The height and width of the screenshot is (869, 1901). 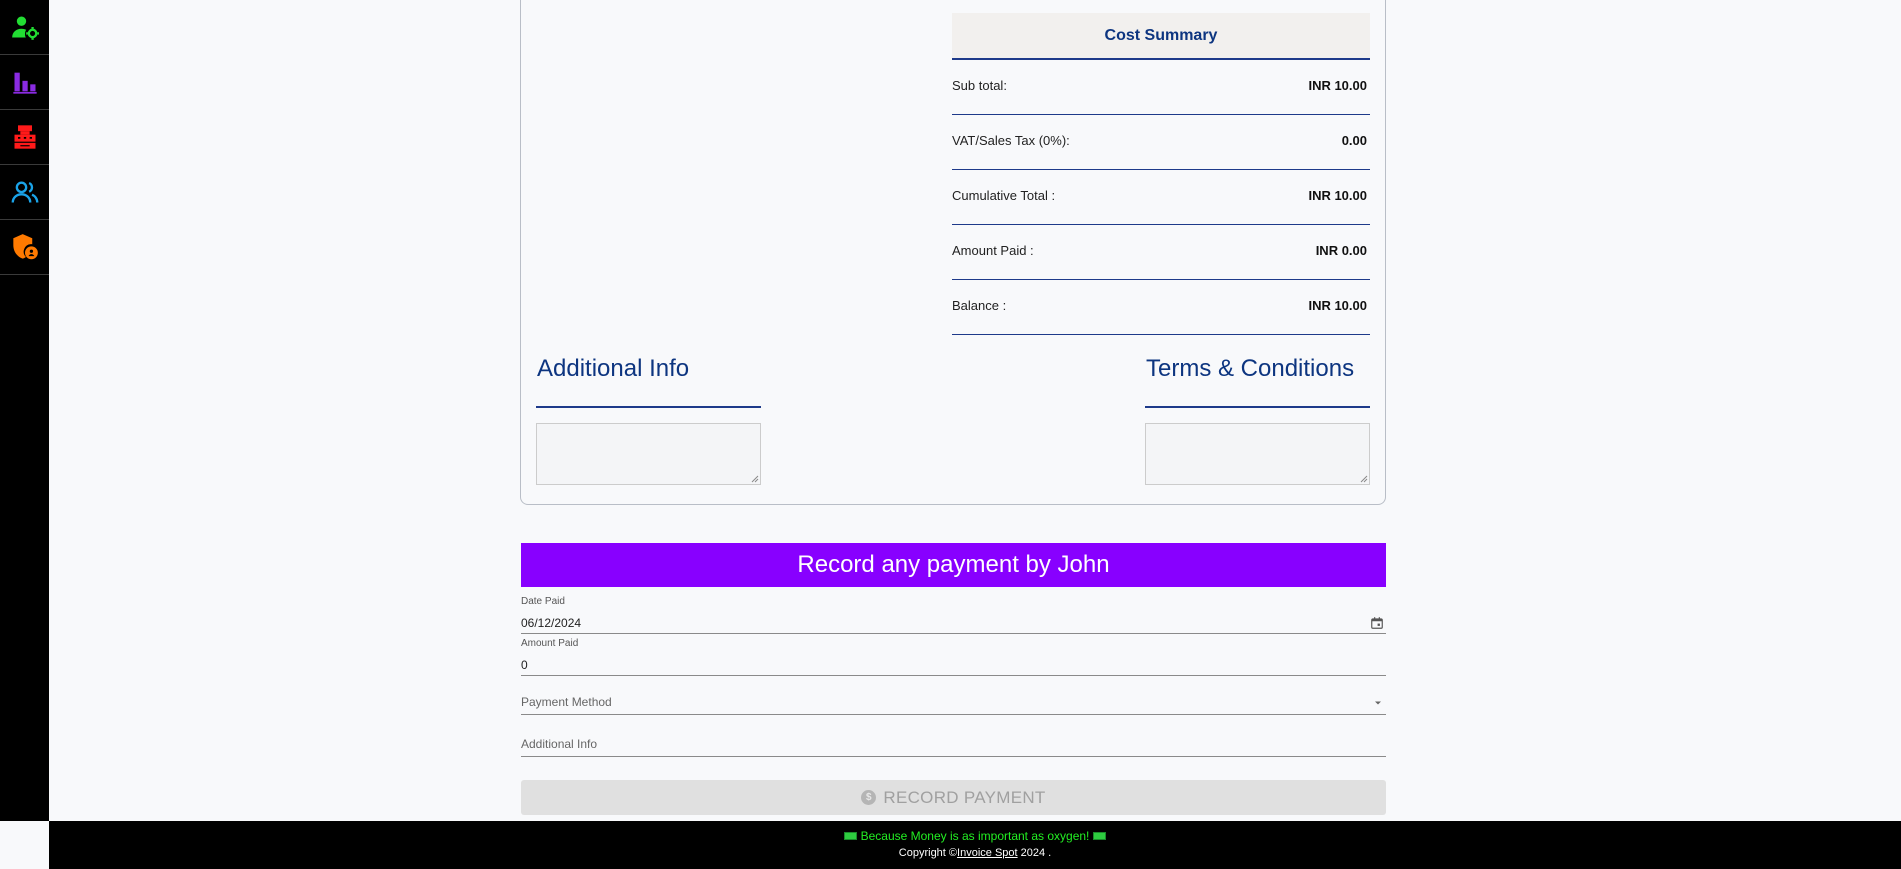 I want to click on subtotal-label: Sub total:, so click(x=979, y=85).